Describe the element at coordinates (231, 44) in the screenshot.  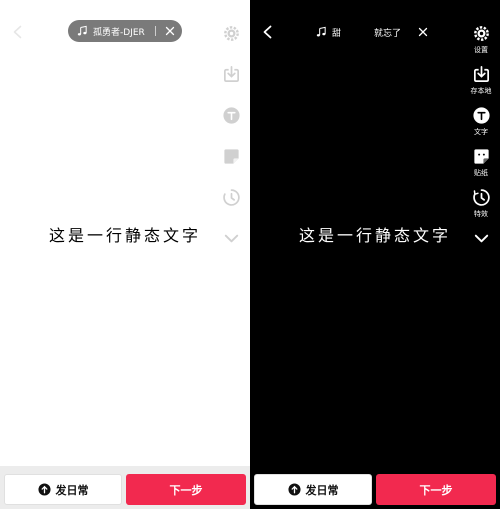
I see `settings-button` at that location.